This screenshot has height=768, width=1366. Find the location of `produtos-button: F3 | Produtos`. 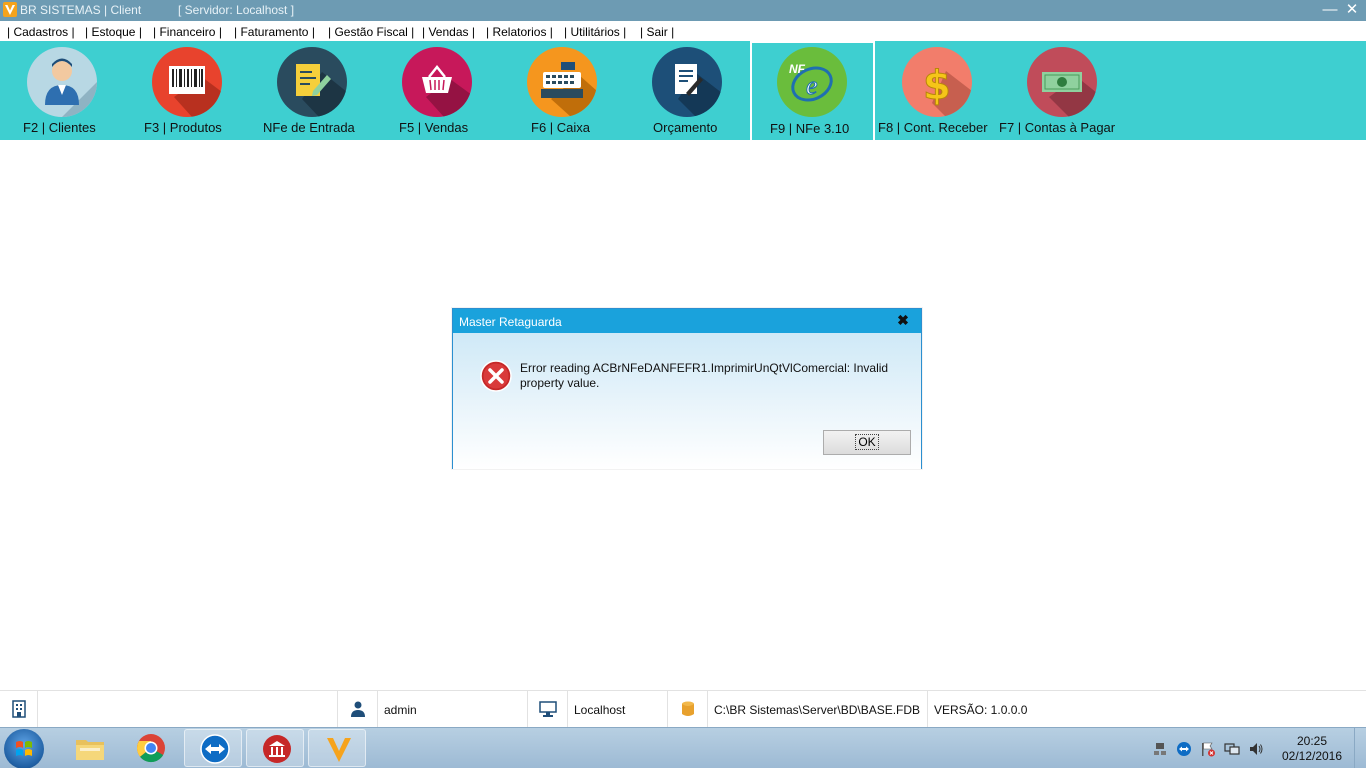

produtos-button: F3 | Produtos is located at coordinates (187, 90).